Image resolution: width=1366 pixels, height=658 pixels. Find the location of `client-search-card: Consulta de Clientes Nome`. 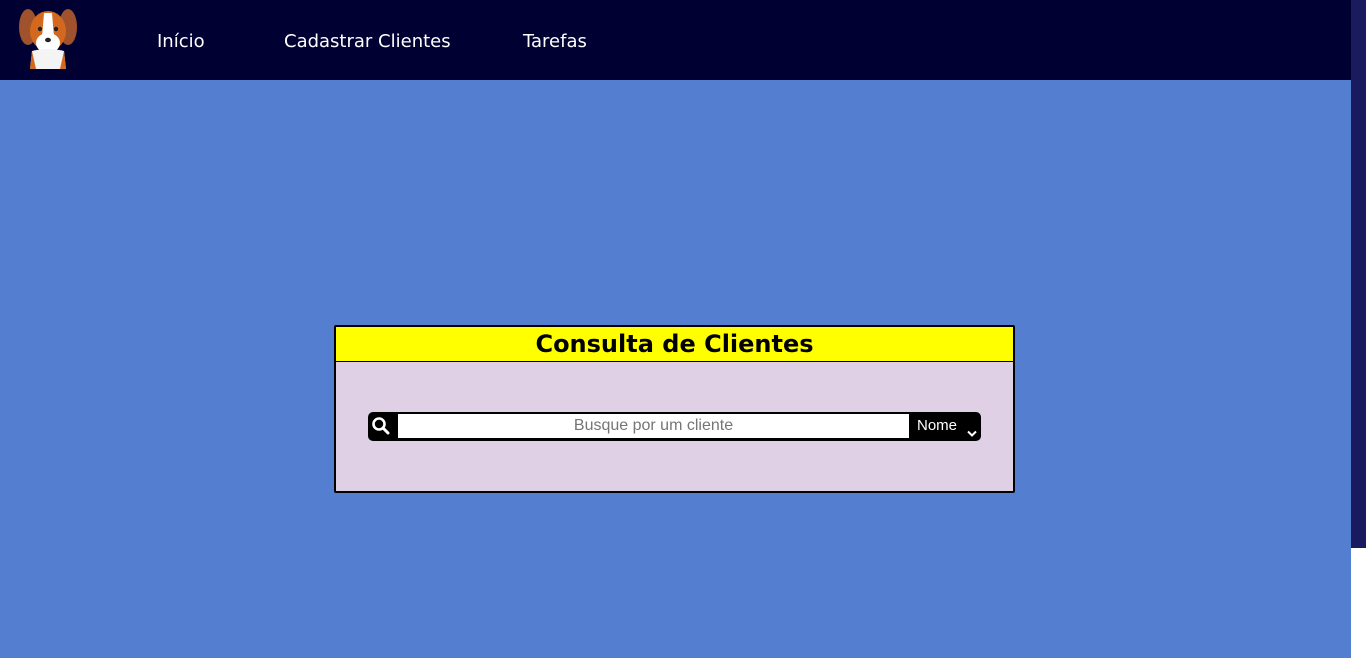

client-search-card: Consulta de Clientes Nome is located at coordinates (674, 409).